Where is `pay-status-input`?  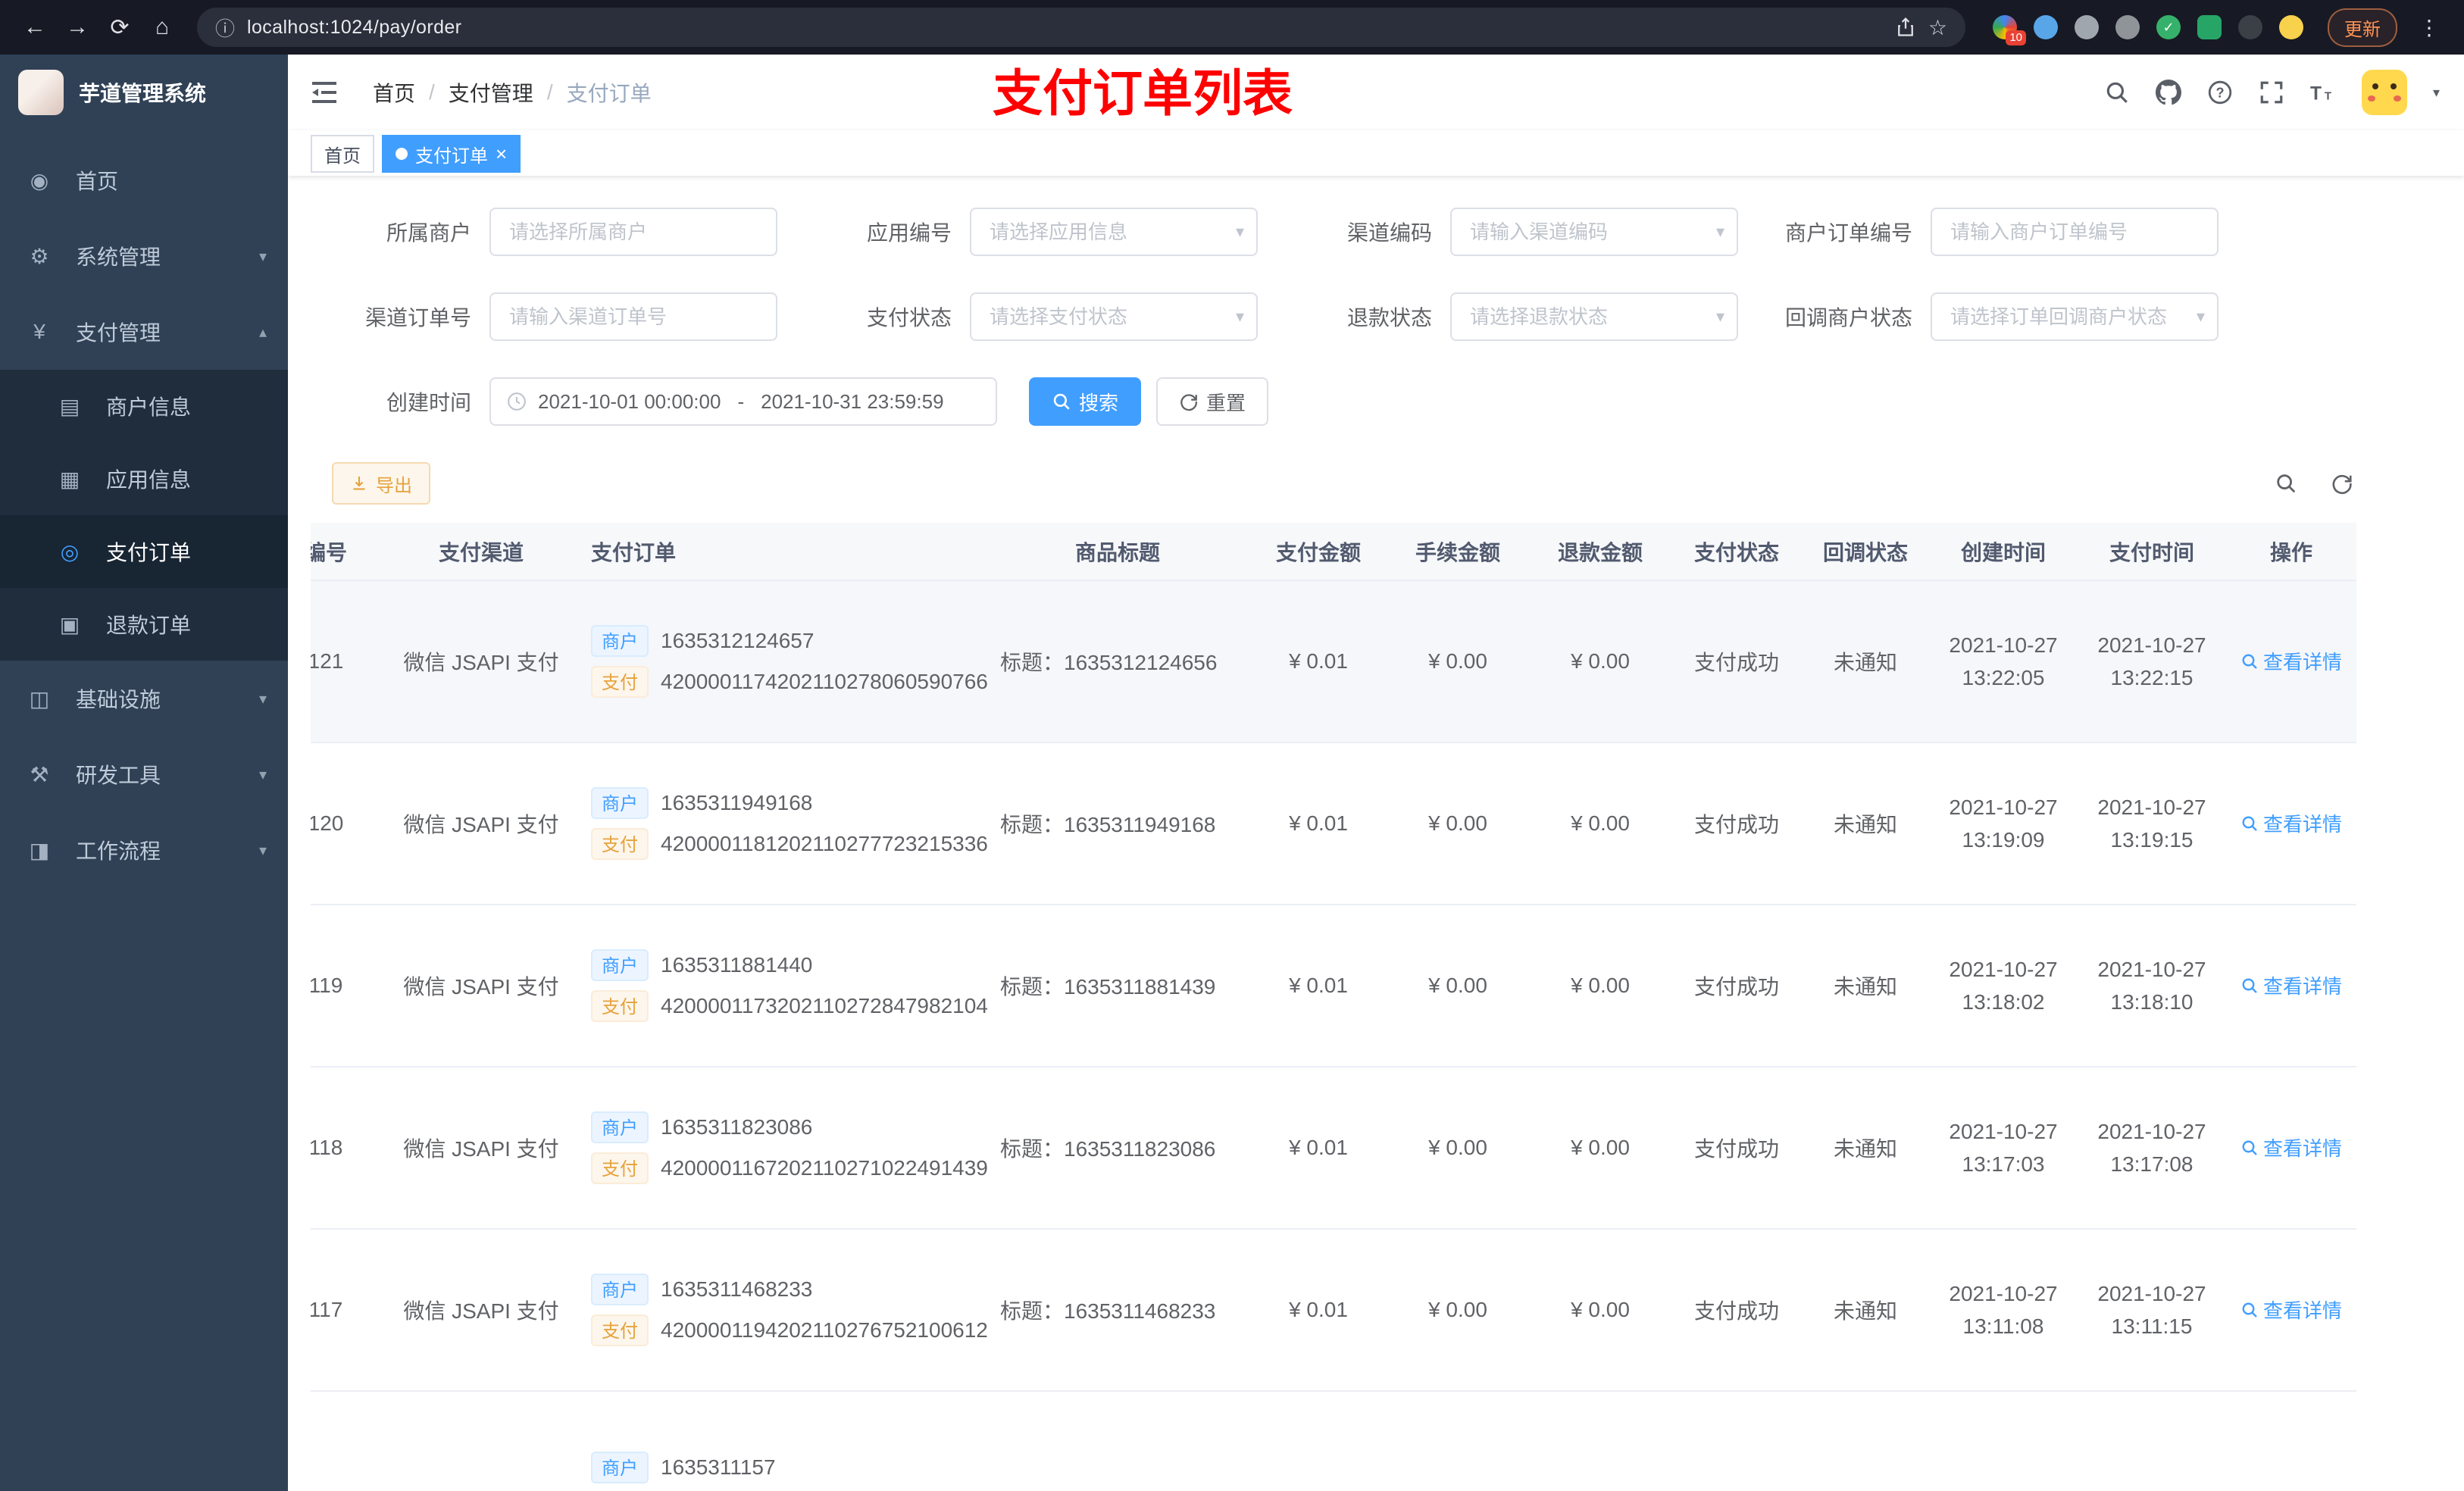 pay-status-input is located at coordinates (1114, 316).